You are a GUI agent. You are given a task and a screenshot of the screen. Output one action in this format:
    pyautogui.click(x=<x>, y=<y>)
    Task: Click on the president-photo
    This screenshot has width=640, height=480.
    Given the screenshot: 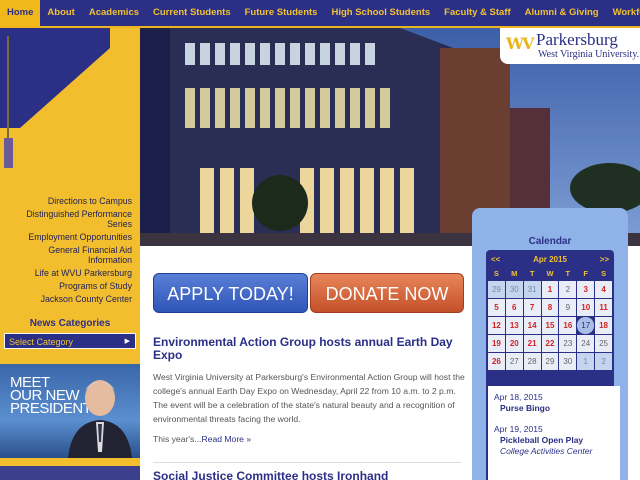 What is the action you would take?
    pyautogui.click(x=100, y=419)
    